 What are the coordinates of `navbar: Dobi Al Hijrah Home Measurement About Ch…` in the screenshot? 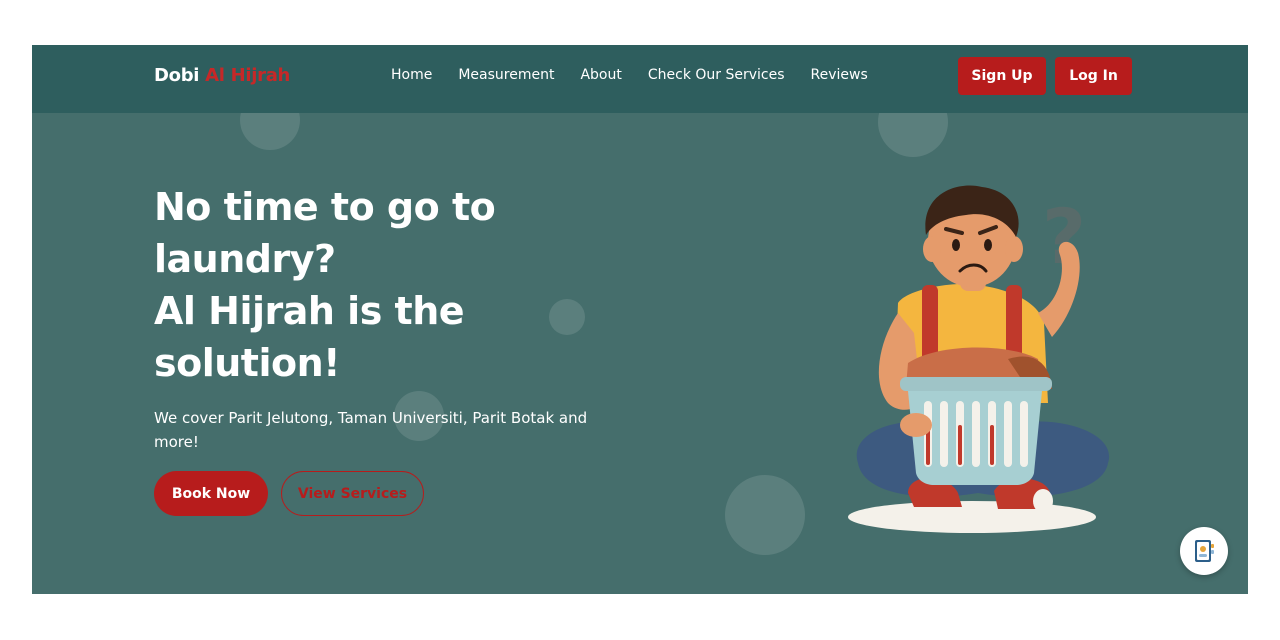 It's located at (640, 79).